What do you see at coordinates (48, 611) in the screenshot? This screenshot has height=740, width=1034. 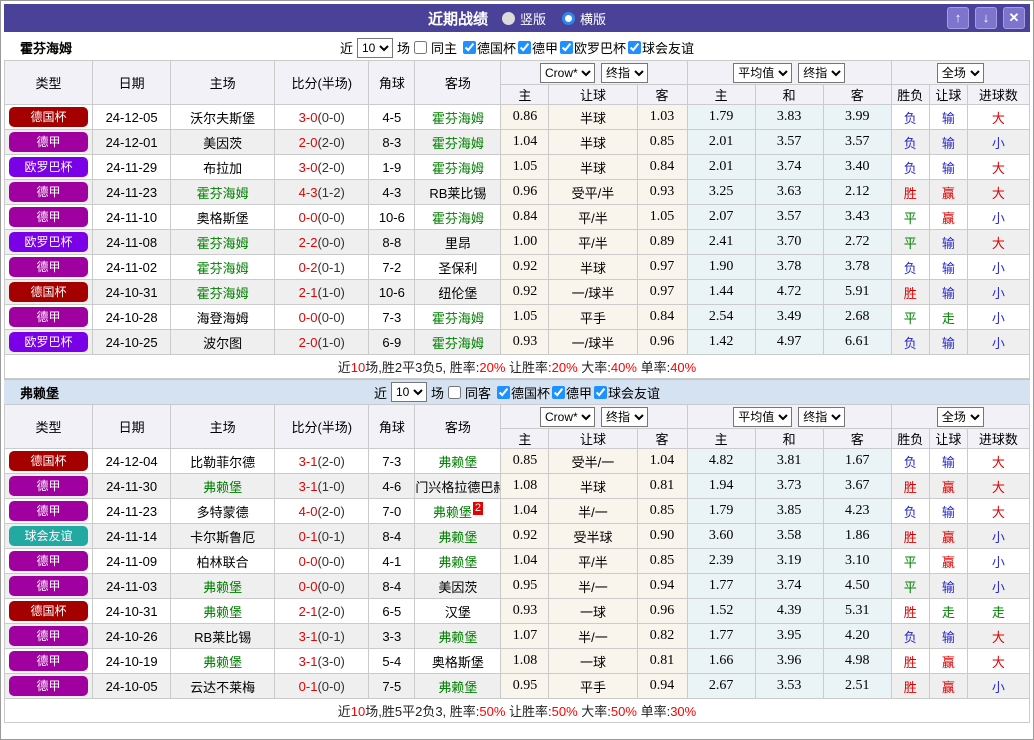 I see `type-cell: 德国杯` at bounding box center [48, 611].